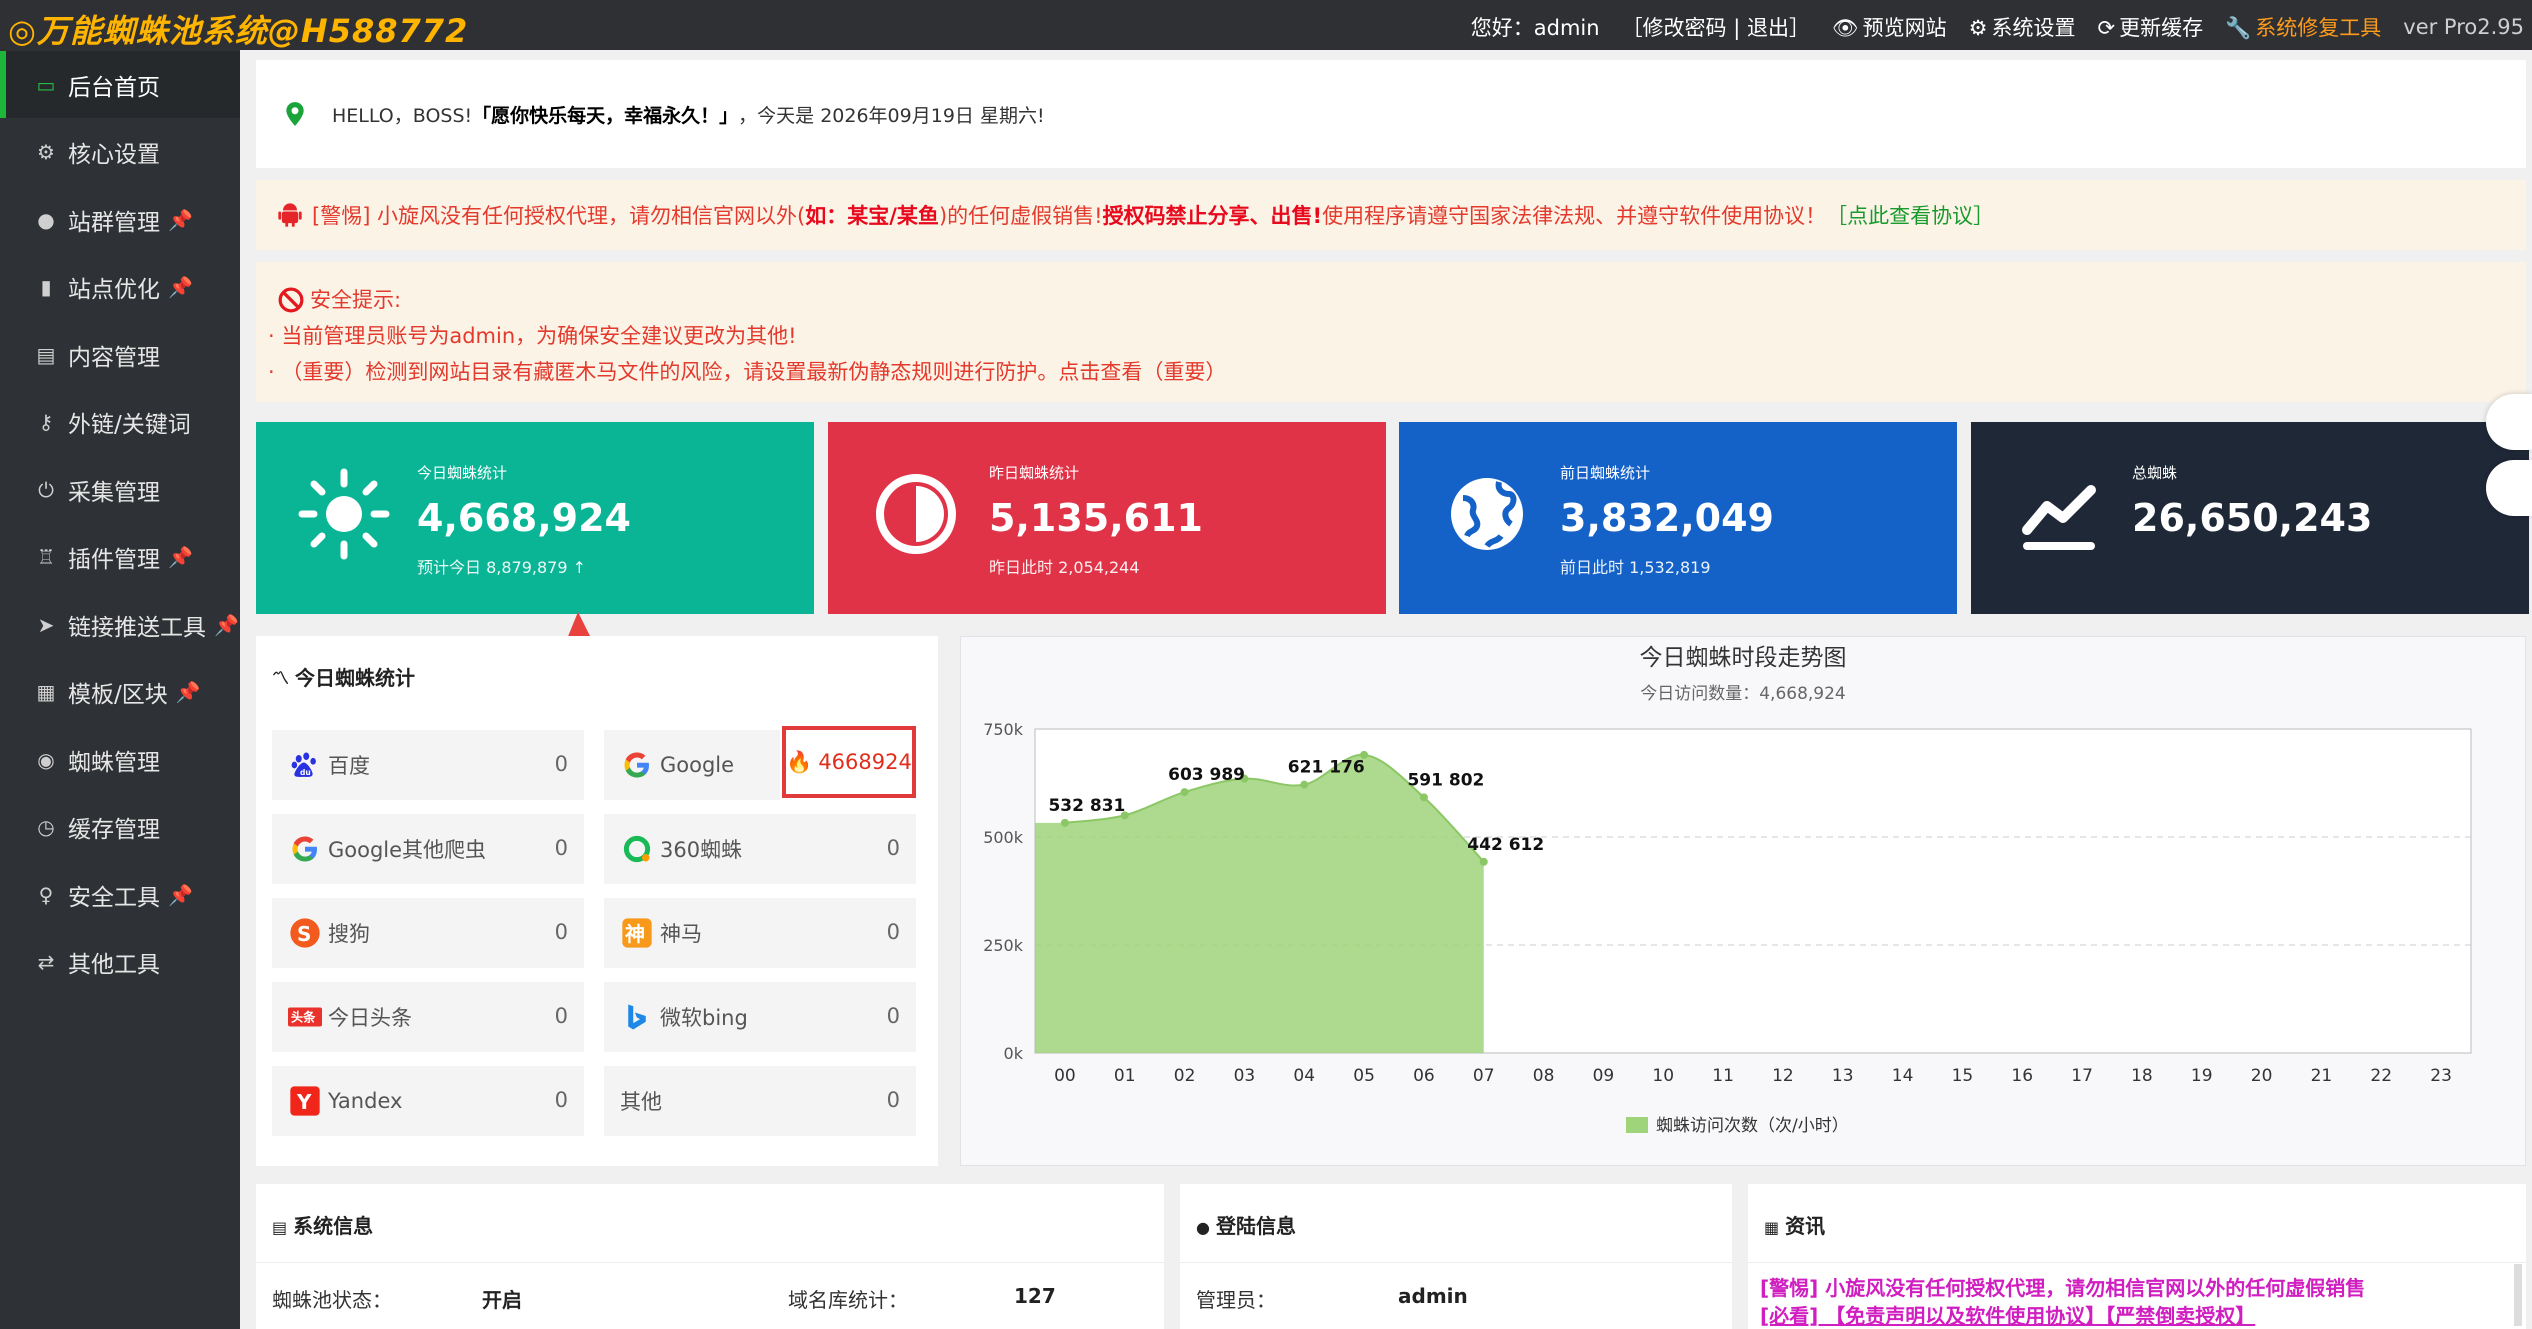 The image size is (2532, 1329). Describe the element at coordinates (1456, 1256) in the screenshot. I see `login-info-panel: ● 登陆信息 管理员： admin` at that location.